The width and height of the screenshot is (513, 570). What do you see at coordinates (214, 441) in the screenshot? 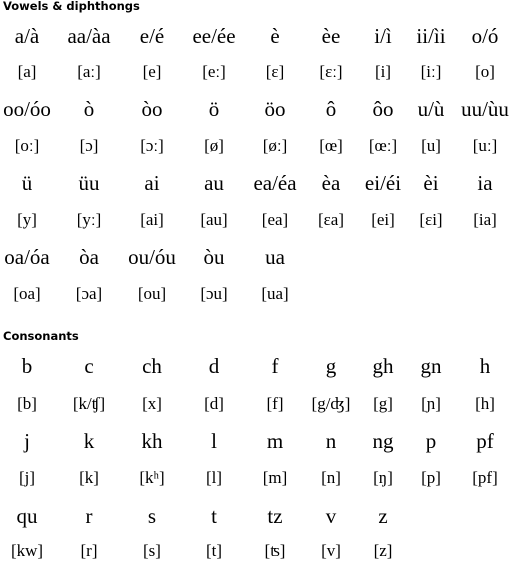
I see `letter-cell: l` at bounding box center [214, 441].